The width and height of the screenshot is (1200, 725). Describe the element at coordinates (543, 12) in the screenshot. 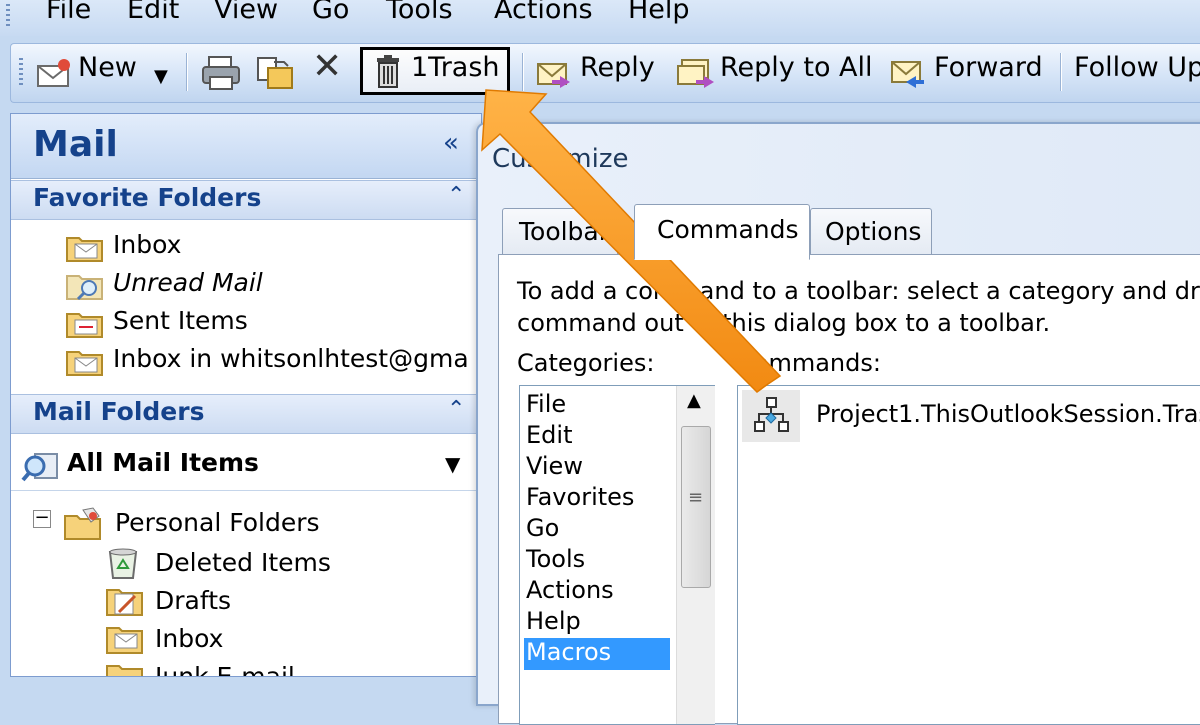

I see `menu-actions: Actions` at that location.